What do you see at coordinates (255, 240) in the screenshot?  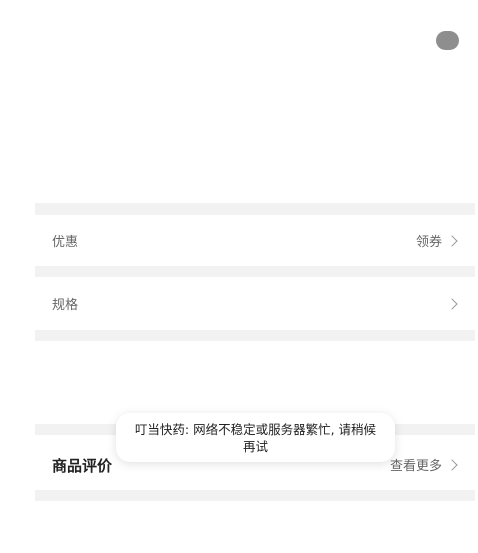 I see `coupon-row: 优惠 领券` at bounding box center [255, 240].